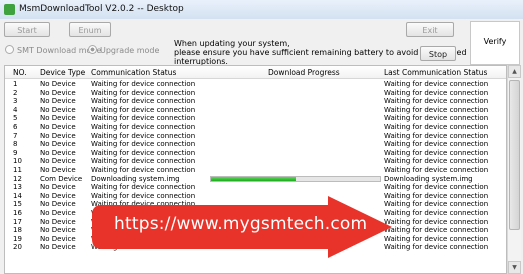  Describe the element at coordinates (17, 161) in the screenshot. I see `row-number: 10` at that location.